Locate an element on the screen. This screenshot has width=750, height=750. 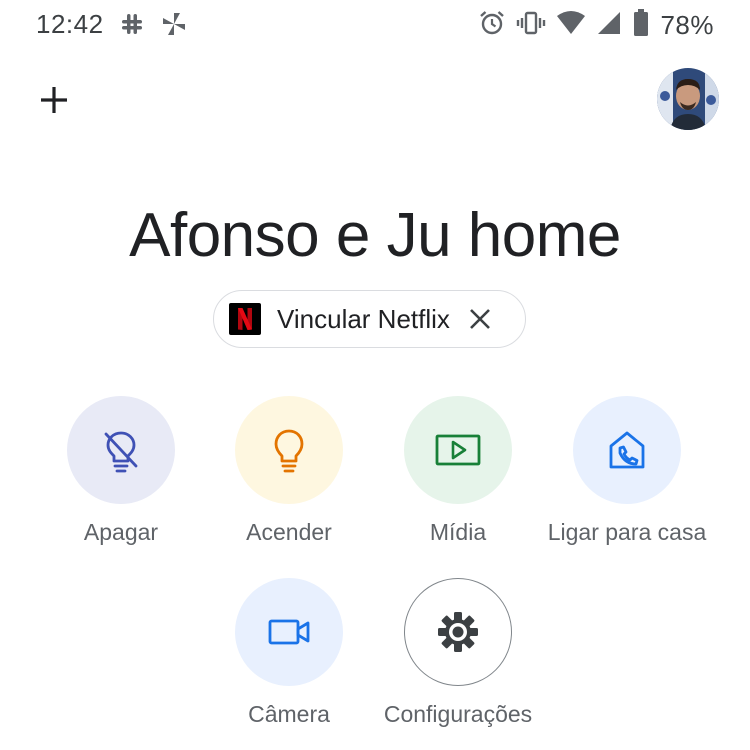
wifi-icon is located at coordinates (571, 25).